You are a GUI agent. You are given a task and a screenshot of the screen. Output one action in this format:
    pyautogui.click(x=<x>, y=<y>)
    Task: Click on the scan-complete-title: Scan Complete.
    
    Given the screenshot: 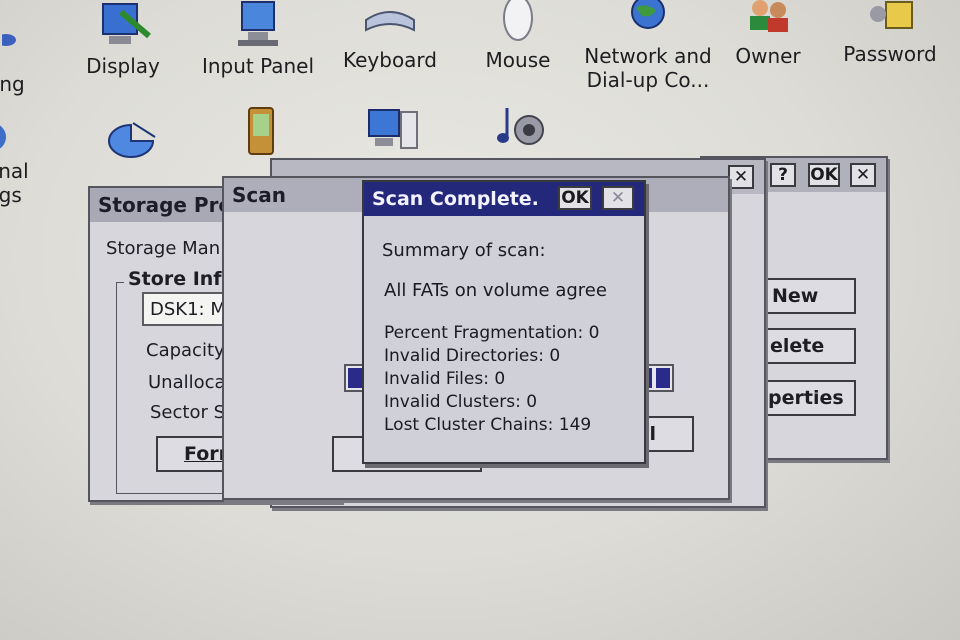 What is the action you would take?
    pyautogui.click(x=455, y=199)
    